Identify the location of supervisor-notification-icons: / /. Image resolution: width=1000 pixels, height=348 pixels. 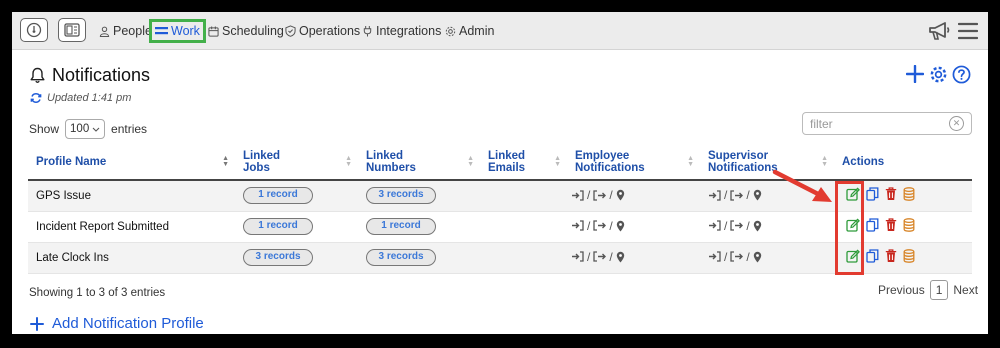
(735, 195).